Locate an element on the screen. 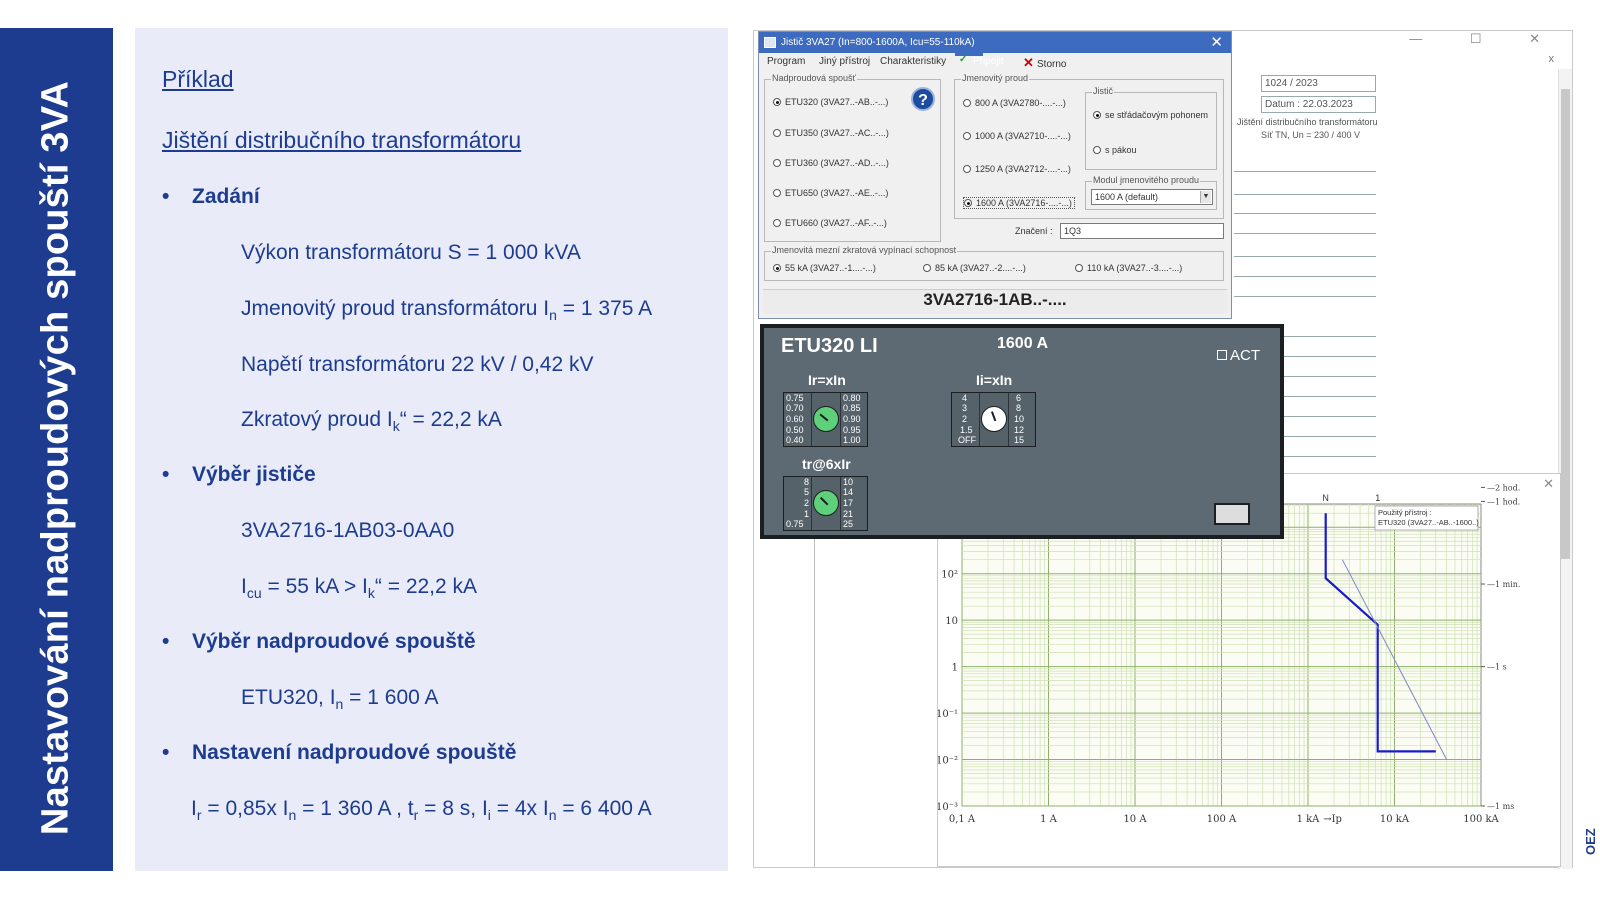  ii-label: Ii=xIn is located at coordinates (994, 380).